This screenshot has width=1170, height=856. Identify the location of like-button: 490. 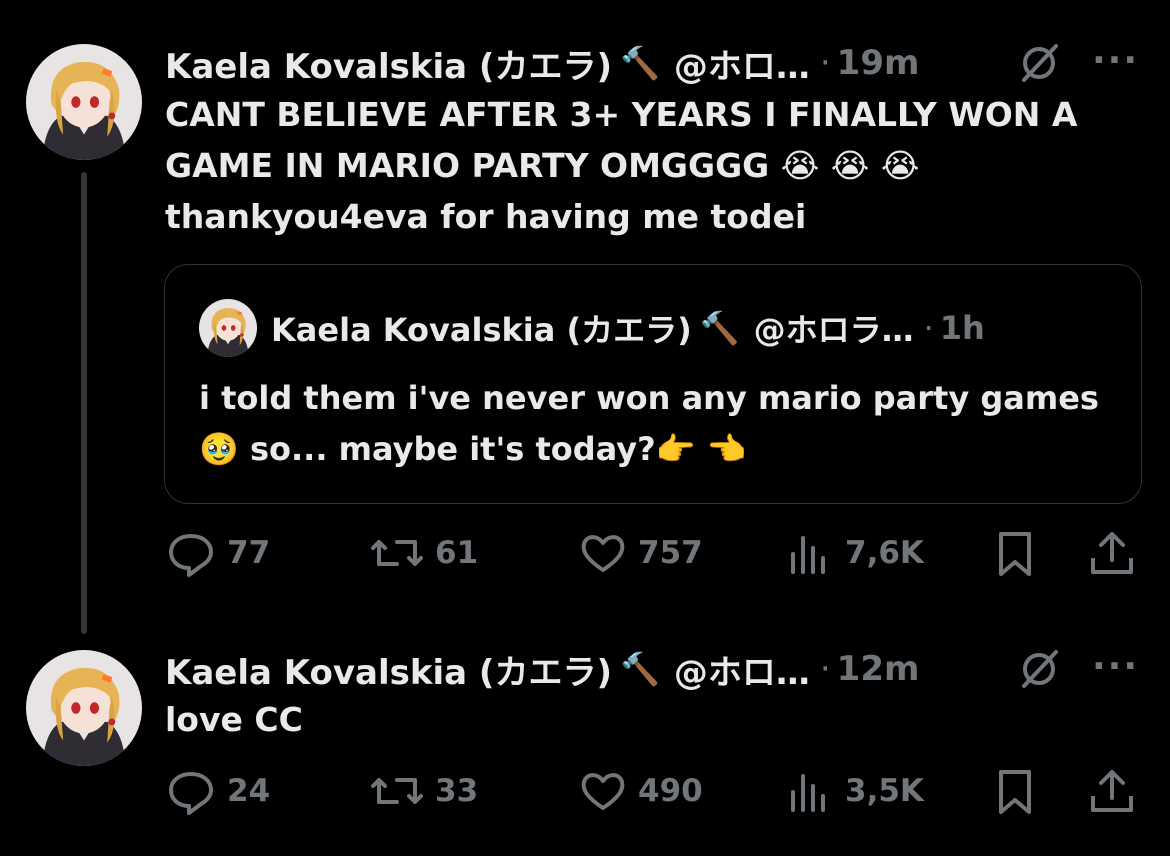
(640, 791).